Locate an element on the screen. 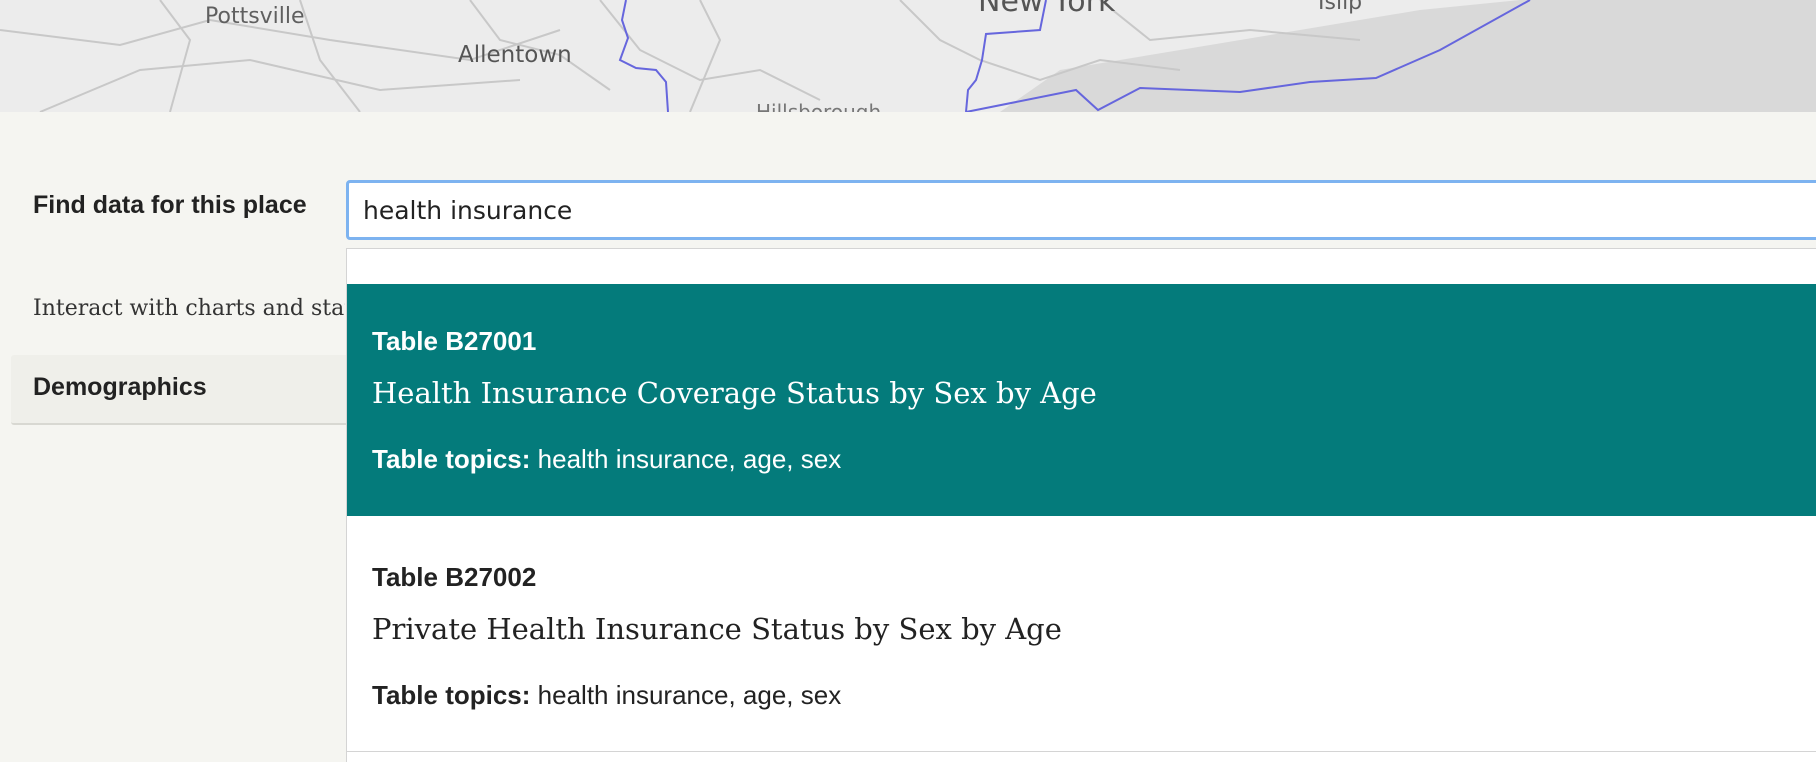 Image resolution: width=1816 pixels, height=762 pixels. map-label-allentown: Allentown is located at coordinates (515, 55).